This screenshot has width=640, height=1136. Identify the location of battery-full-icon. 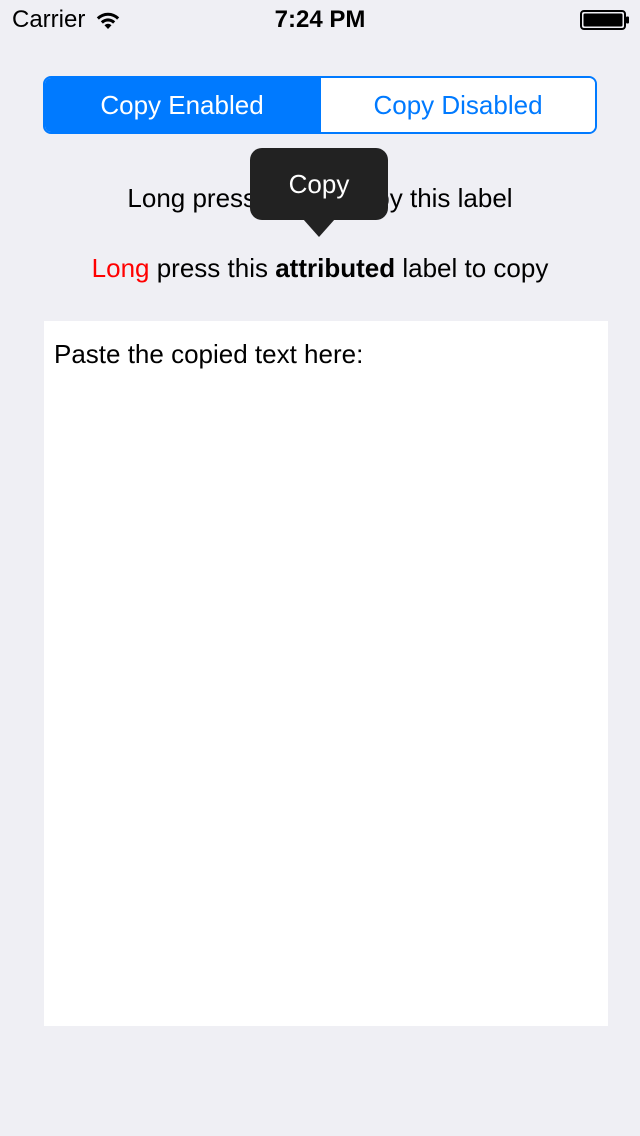
(605, 20).